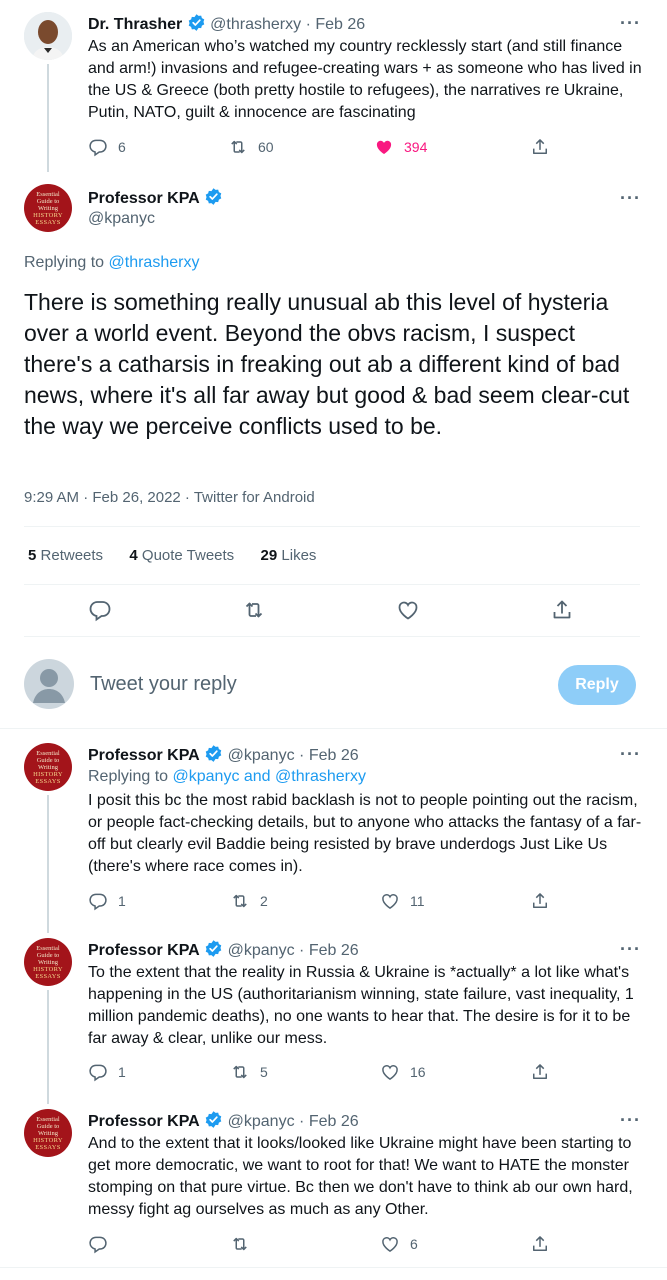 The image size is (667, 1280). I want to click on retweet-action: 60, so click(251, 147).